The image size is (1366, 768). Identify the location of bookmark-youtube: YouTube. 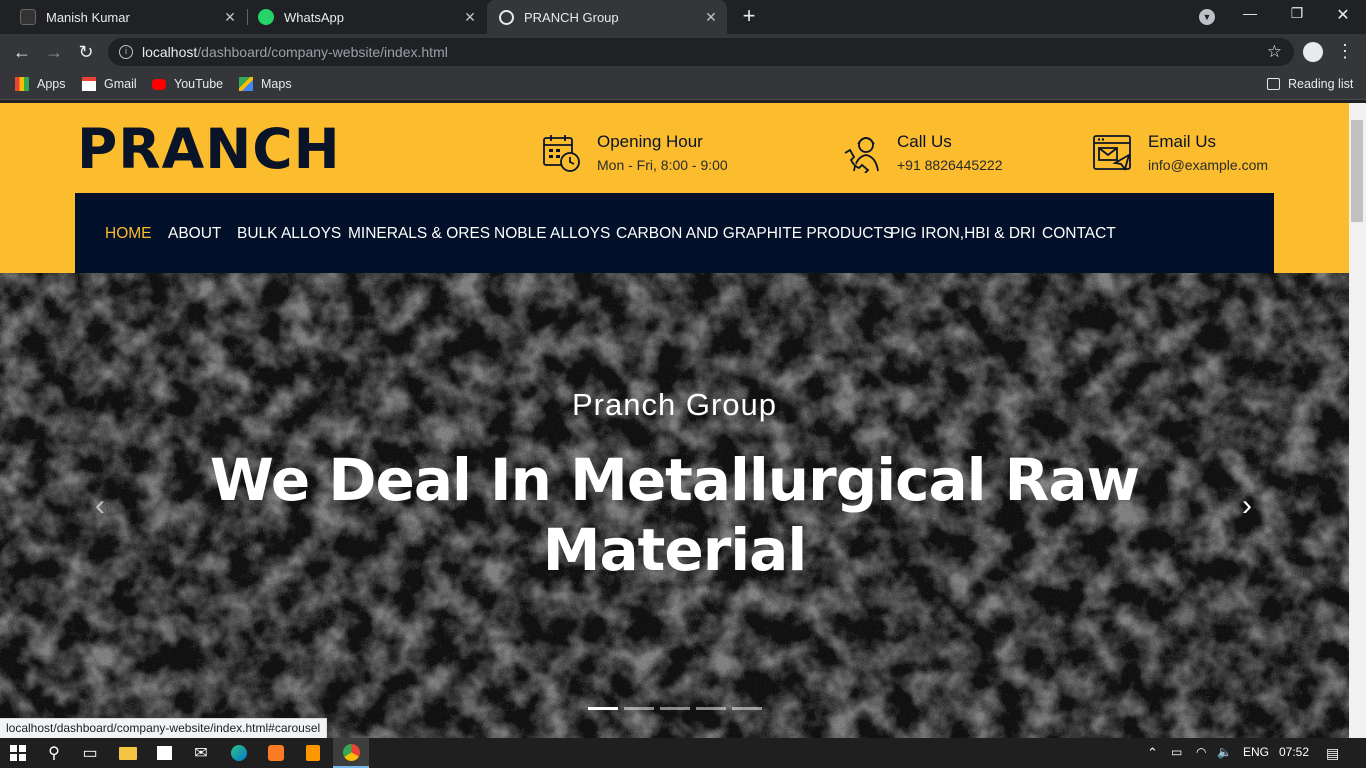
(187, 84).